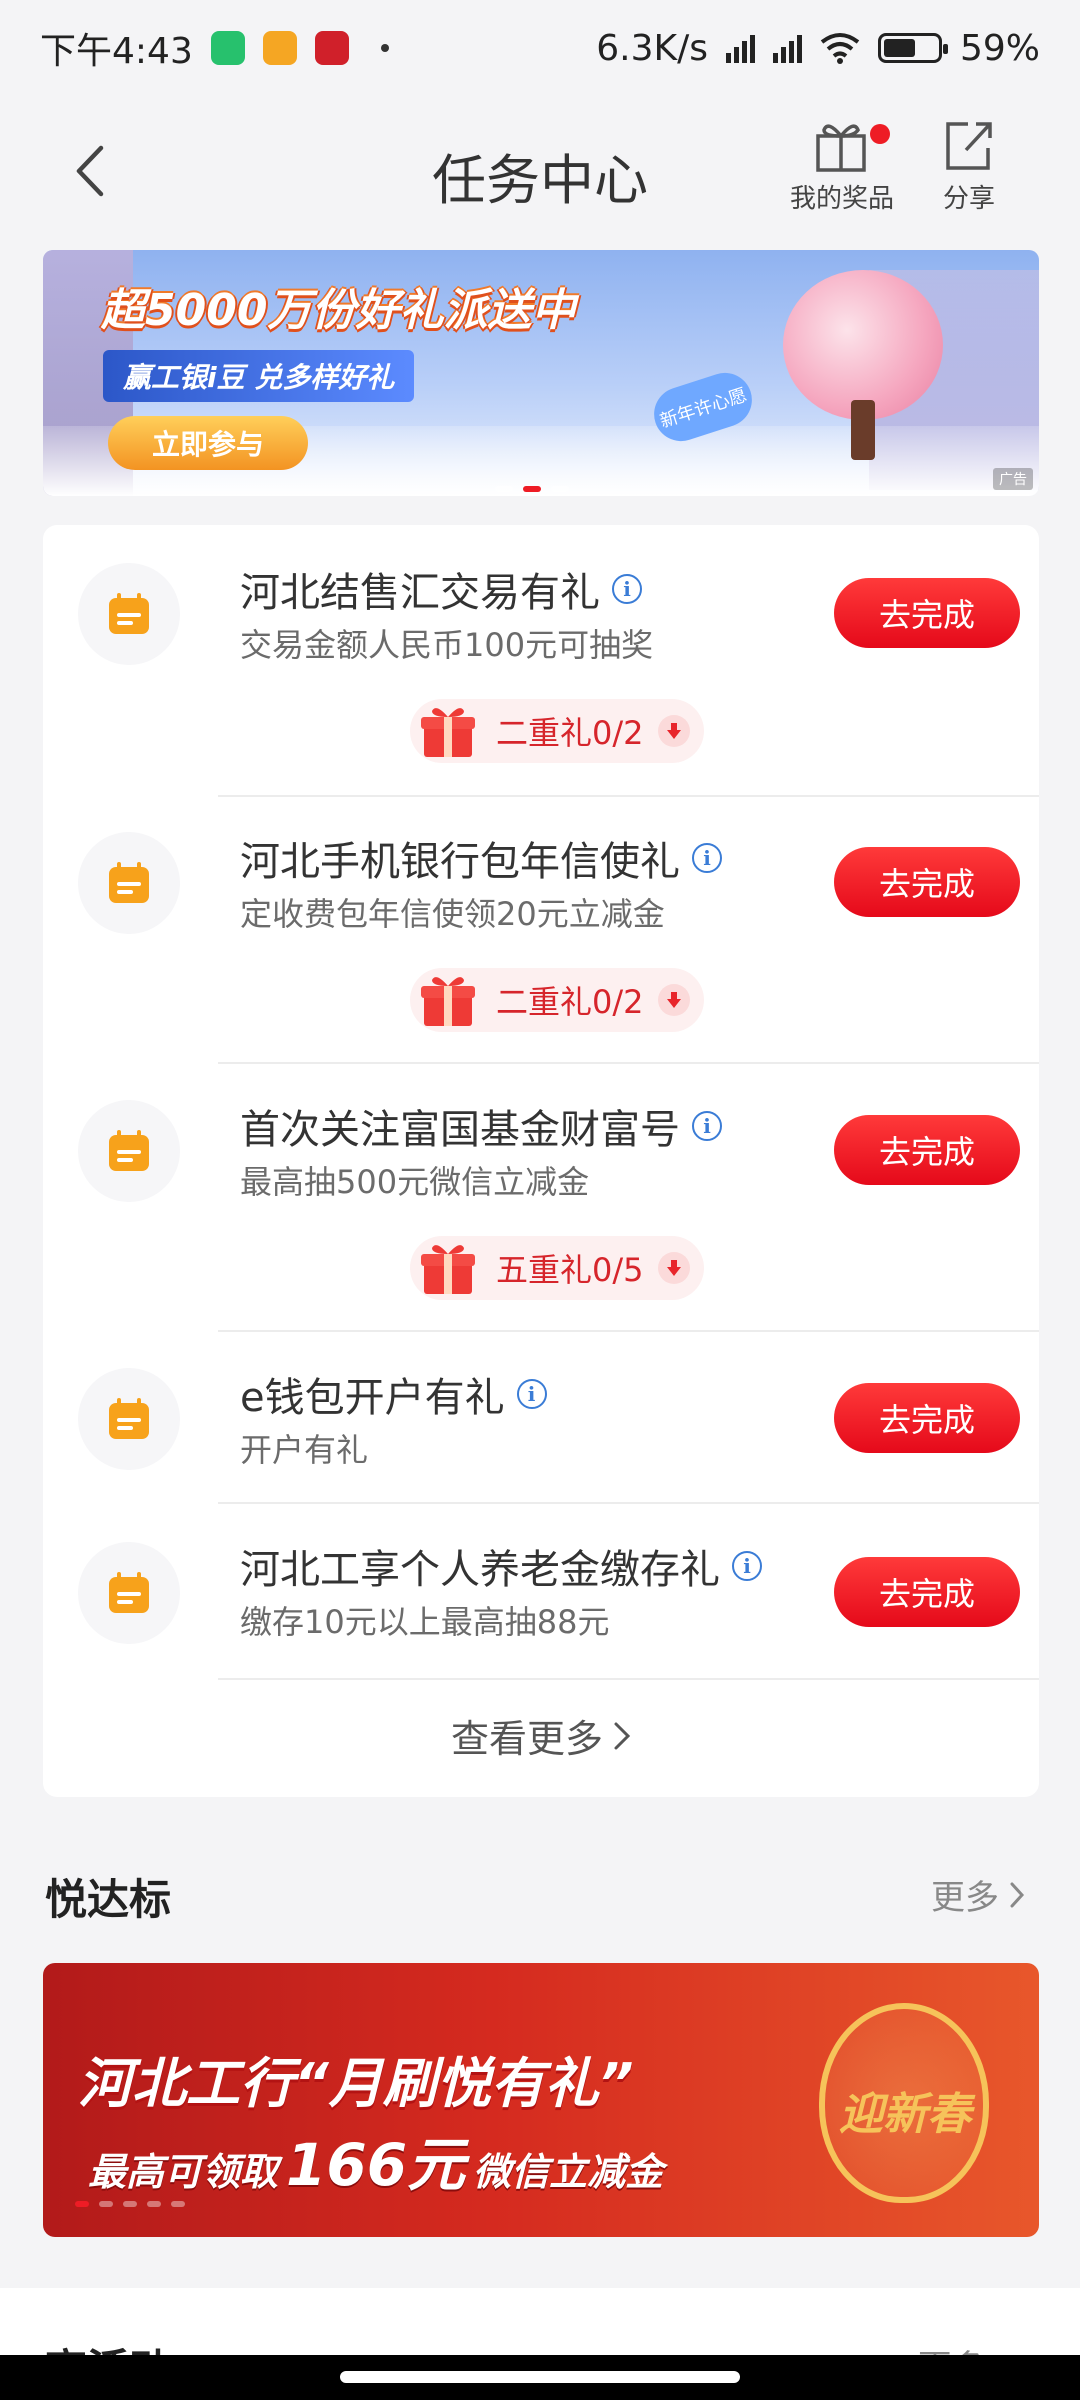 This screenshot has height=2400, width=1080. I want to click on task-title: 河北结售汇交易有礼 i, so click(441, 589).